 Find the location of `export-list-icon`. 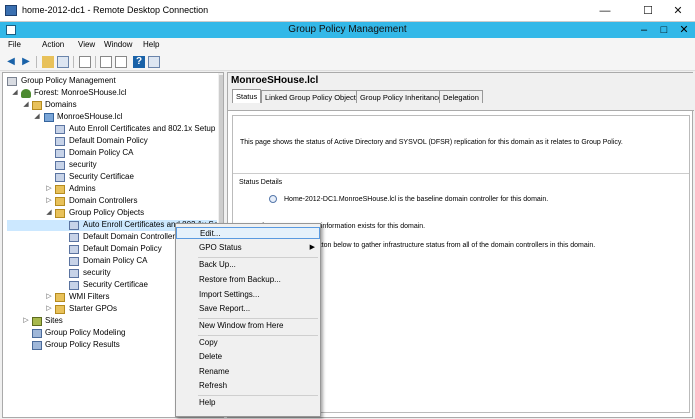

export-list-icon is located at coordinates (121, 62).